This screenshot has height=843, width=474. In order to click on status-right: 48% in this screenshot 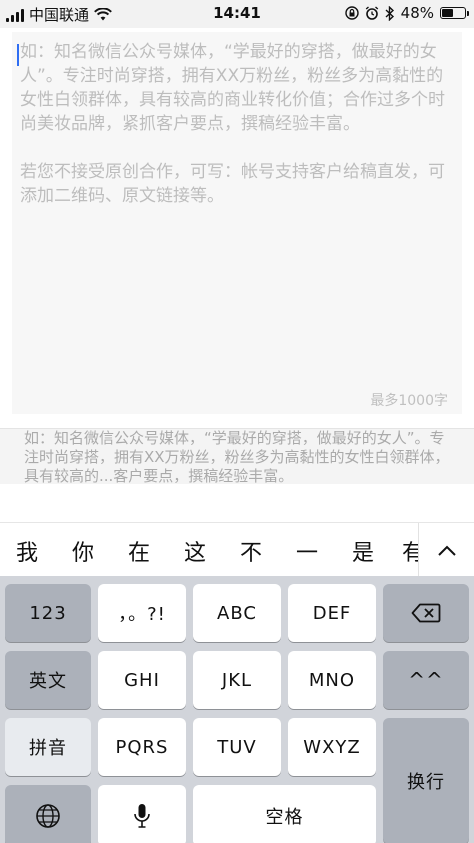, I will do `click(406, 13)`.